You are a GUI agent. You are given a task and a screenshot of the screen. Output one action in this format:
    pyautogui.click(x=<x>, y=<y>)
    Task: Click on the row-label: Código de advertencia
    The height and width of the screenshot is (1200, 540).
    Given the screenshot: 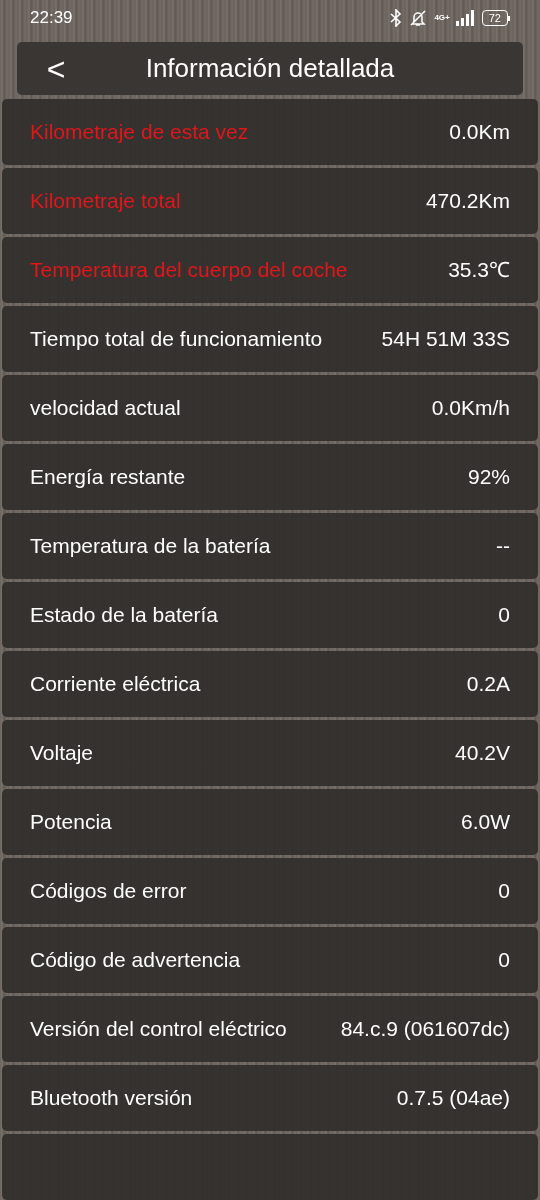 What is the action you would take?
    pyautogui.click(x=135, y=960)
    